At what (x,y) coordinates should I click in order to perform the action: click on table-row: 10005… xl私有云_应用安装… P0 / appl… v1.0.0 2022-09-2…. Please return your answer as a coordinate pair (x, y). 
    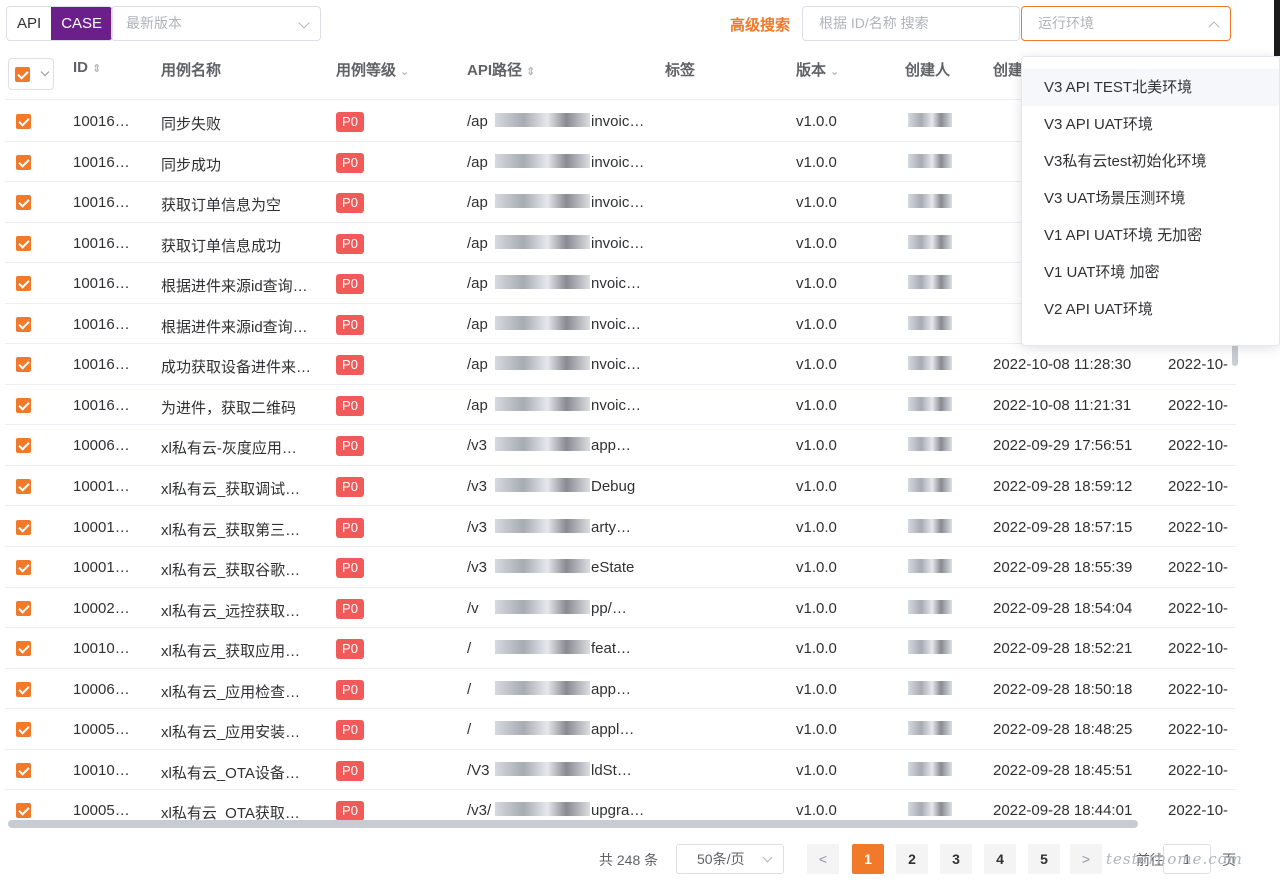
    Looking at the image, I should click on (620, 729).